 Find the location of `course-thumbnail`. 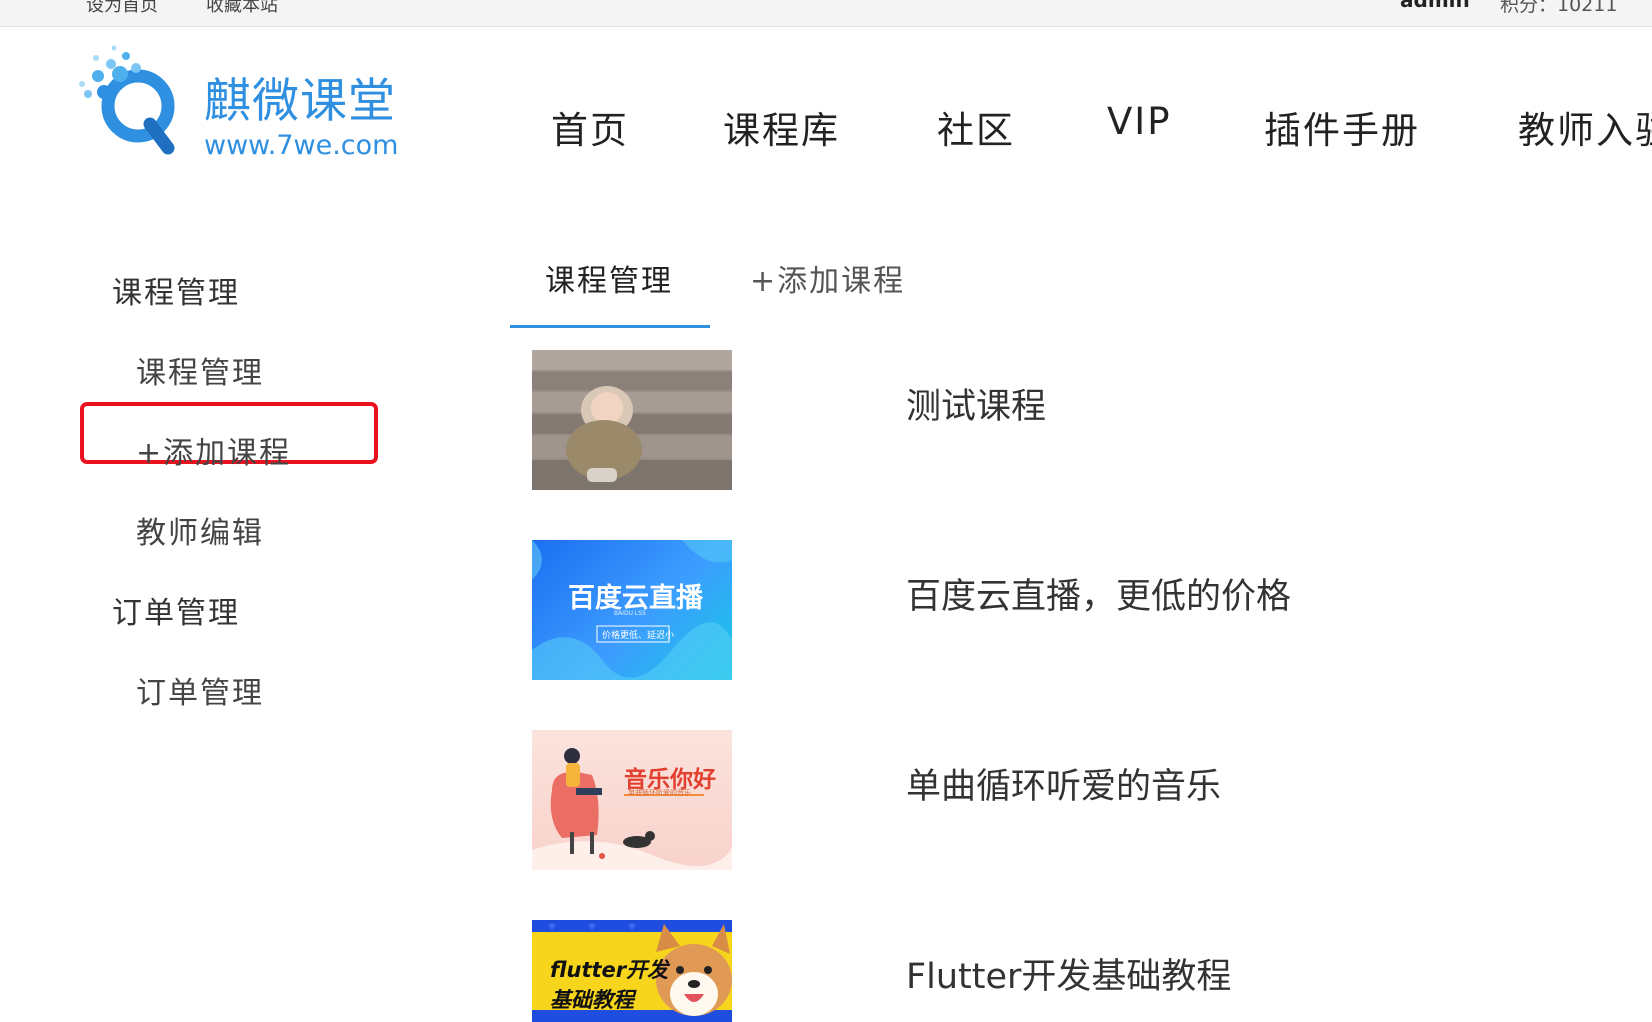

course-thumbnail is located at coordinates (632, 420).